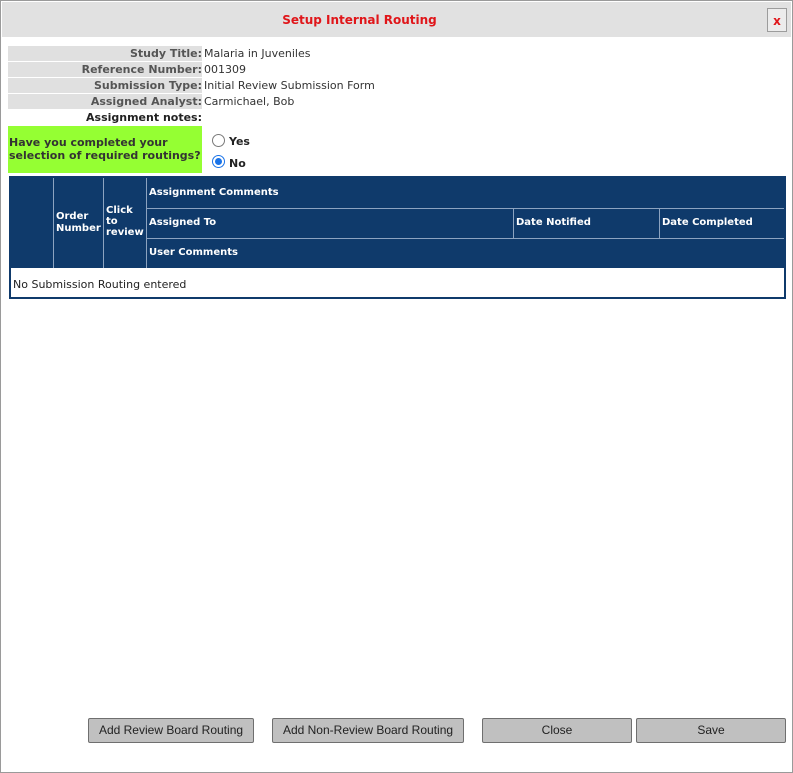  Describe the element at coordinates (105, 85) in the screenshot. I see `submission-type-label: Submission Type:` at that location.